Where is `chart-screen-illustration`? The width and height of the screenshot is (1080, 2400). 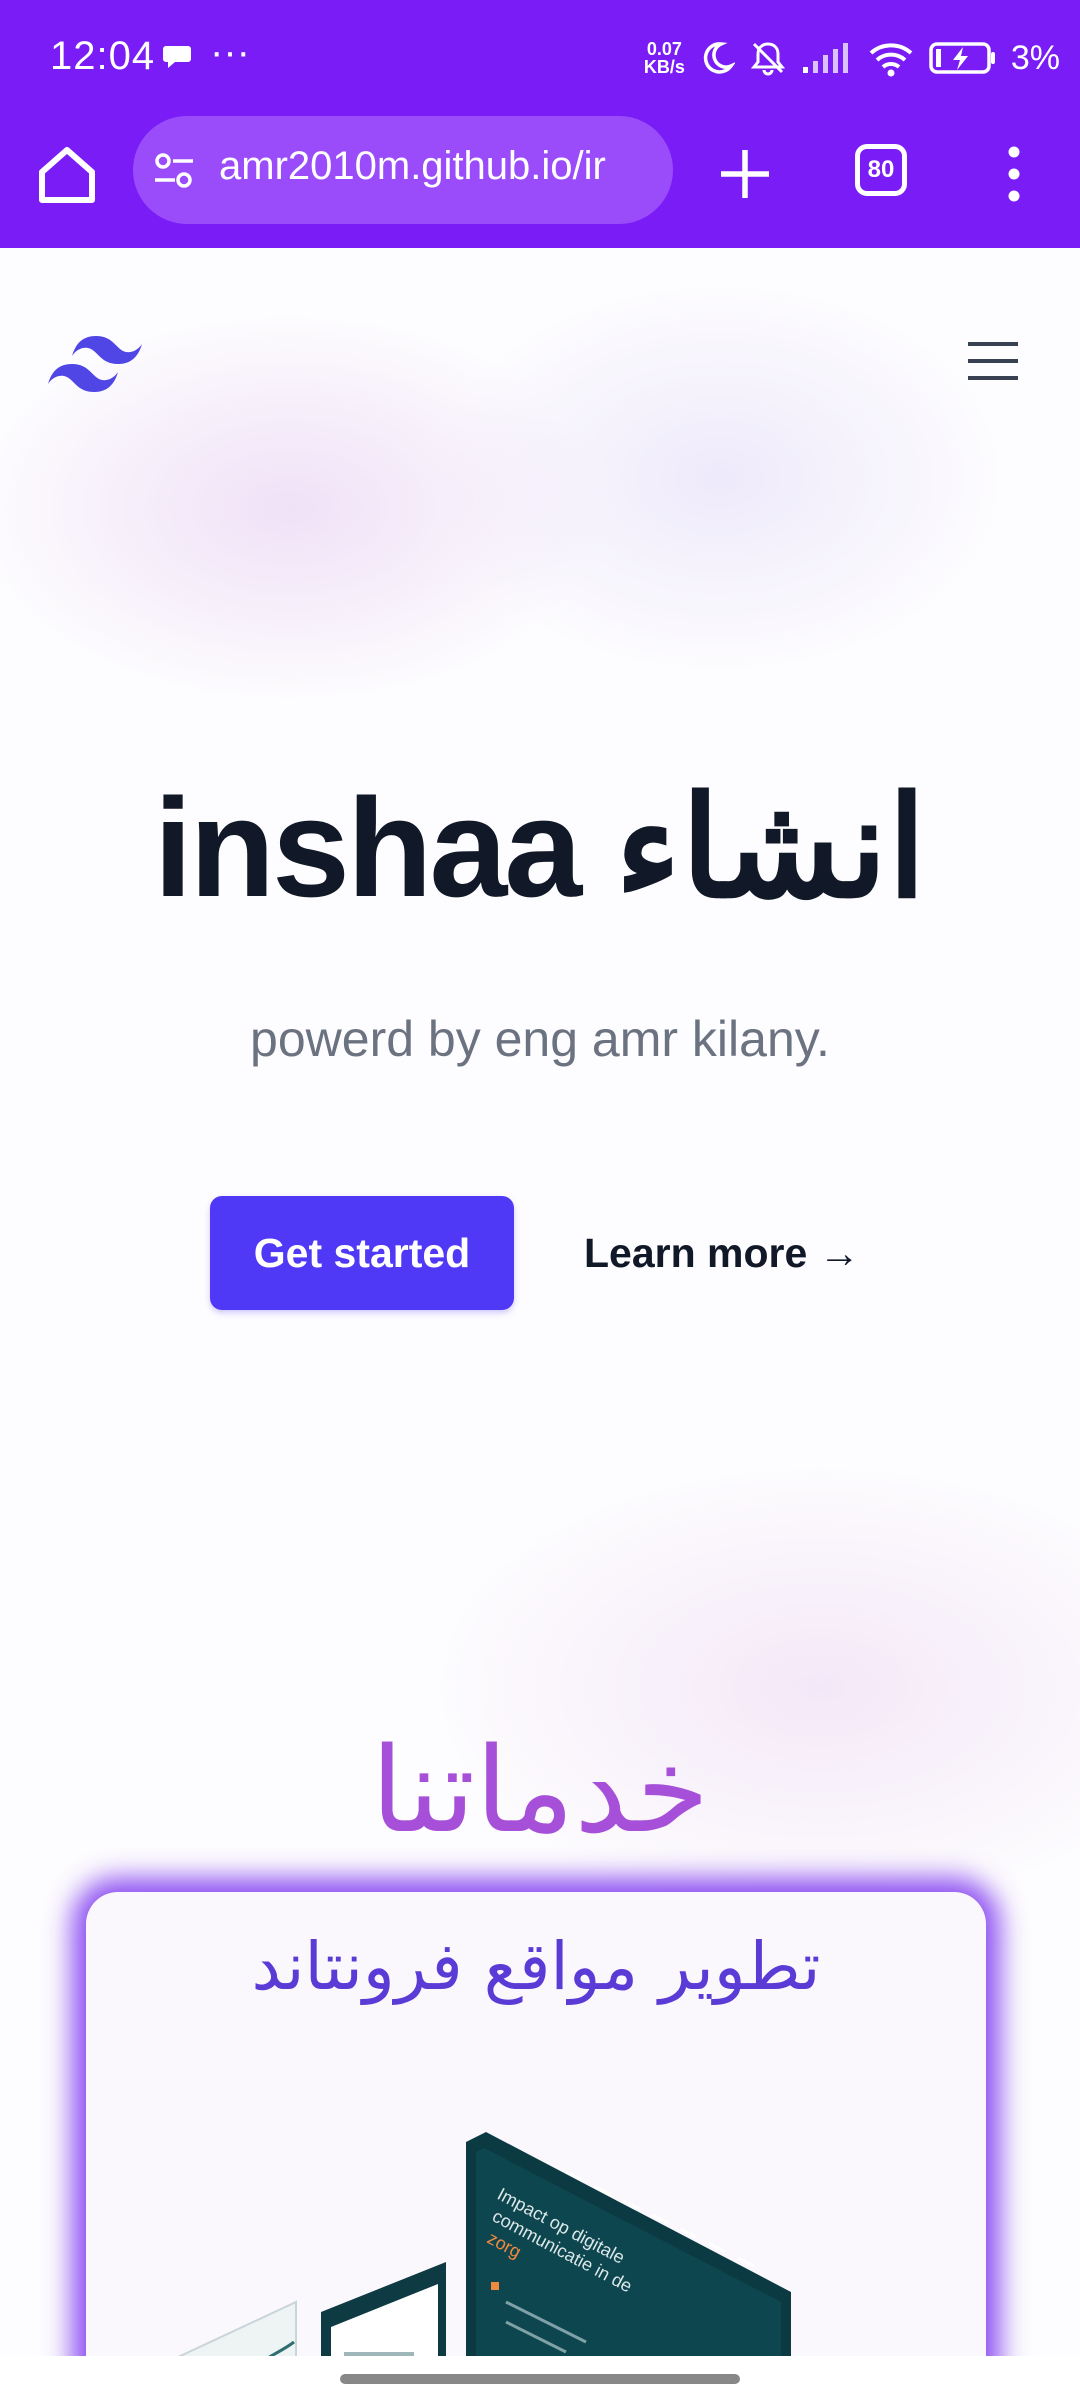
chart-screen-illustration is located at coordinates (237, 2328).